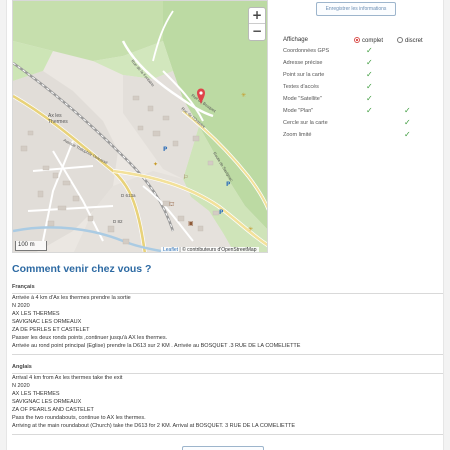 Image resolution: width=450 pixels, height=450 pixels. Describe the element at coordinates (31, 246) in the screenshot. I see `map-scale: 100 m` at that location.